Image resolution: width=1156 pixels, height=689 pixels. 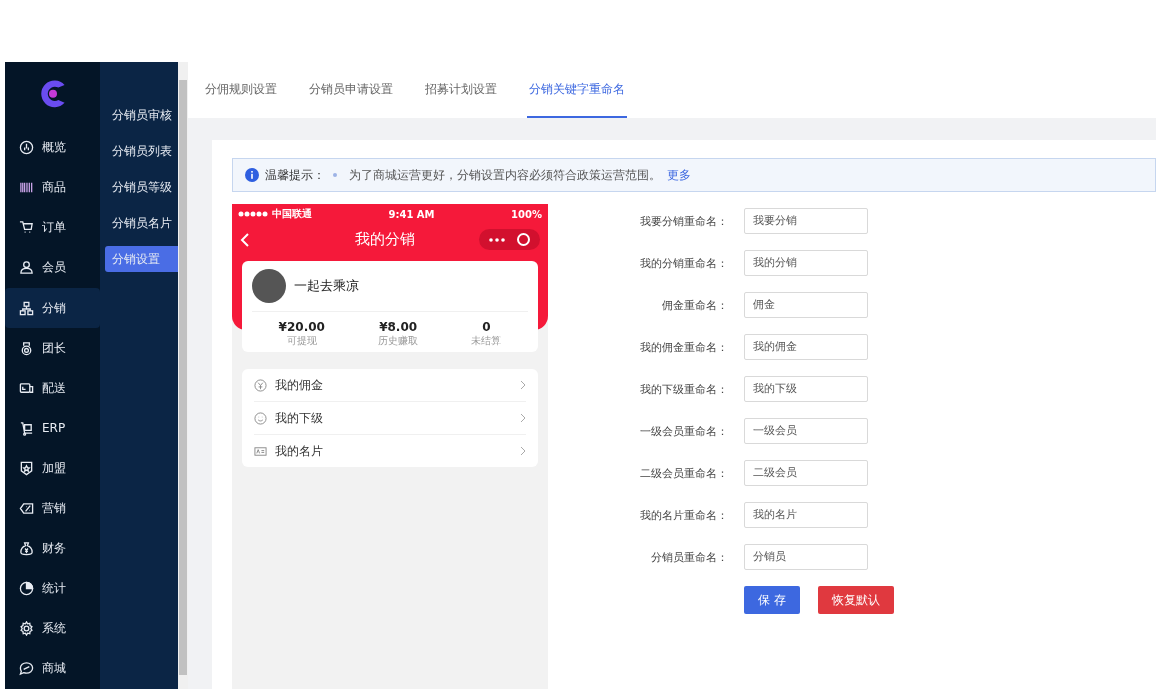 I want to click on sidebar-item: 商品, so click(x=52, y=187).